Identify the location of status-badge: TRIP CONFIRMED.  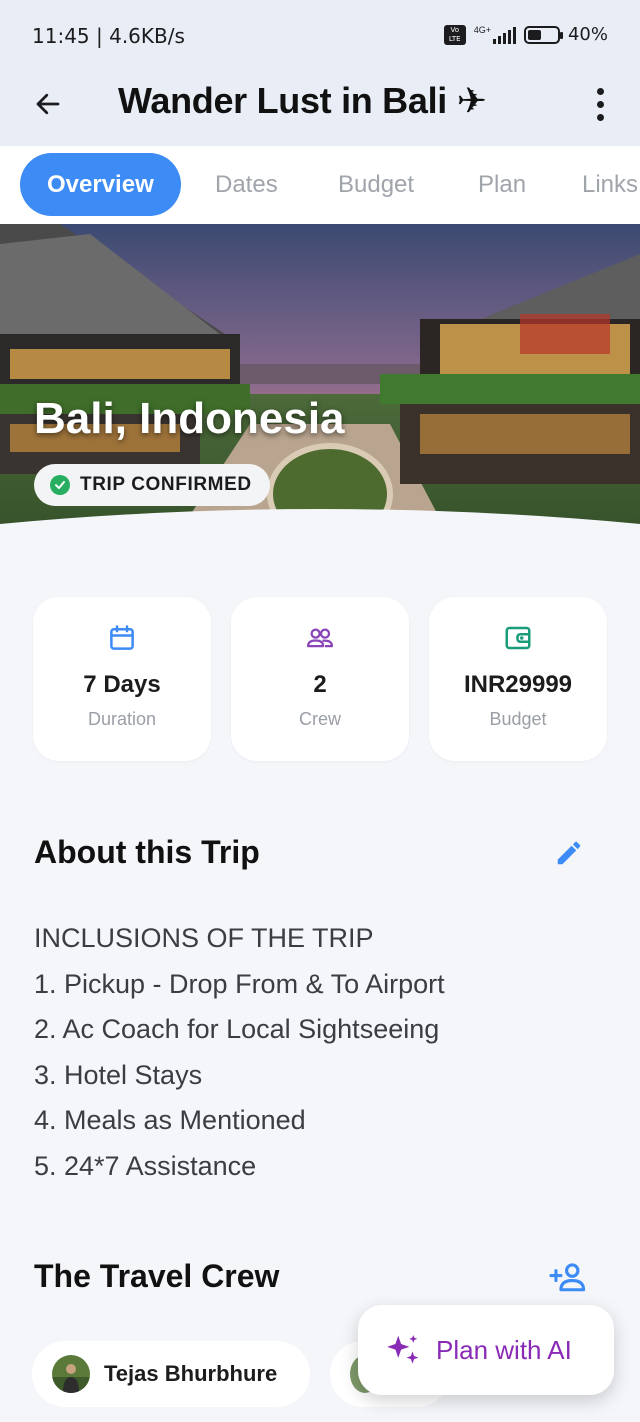
(152, 485).